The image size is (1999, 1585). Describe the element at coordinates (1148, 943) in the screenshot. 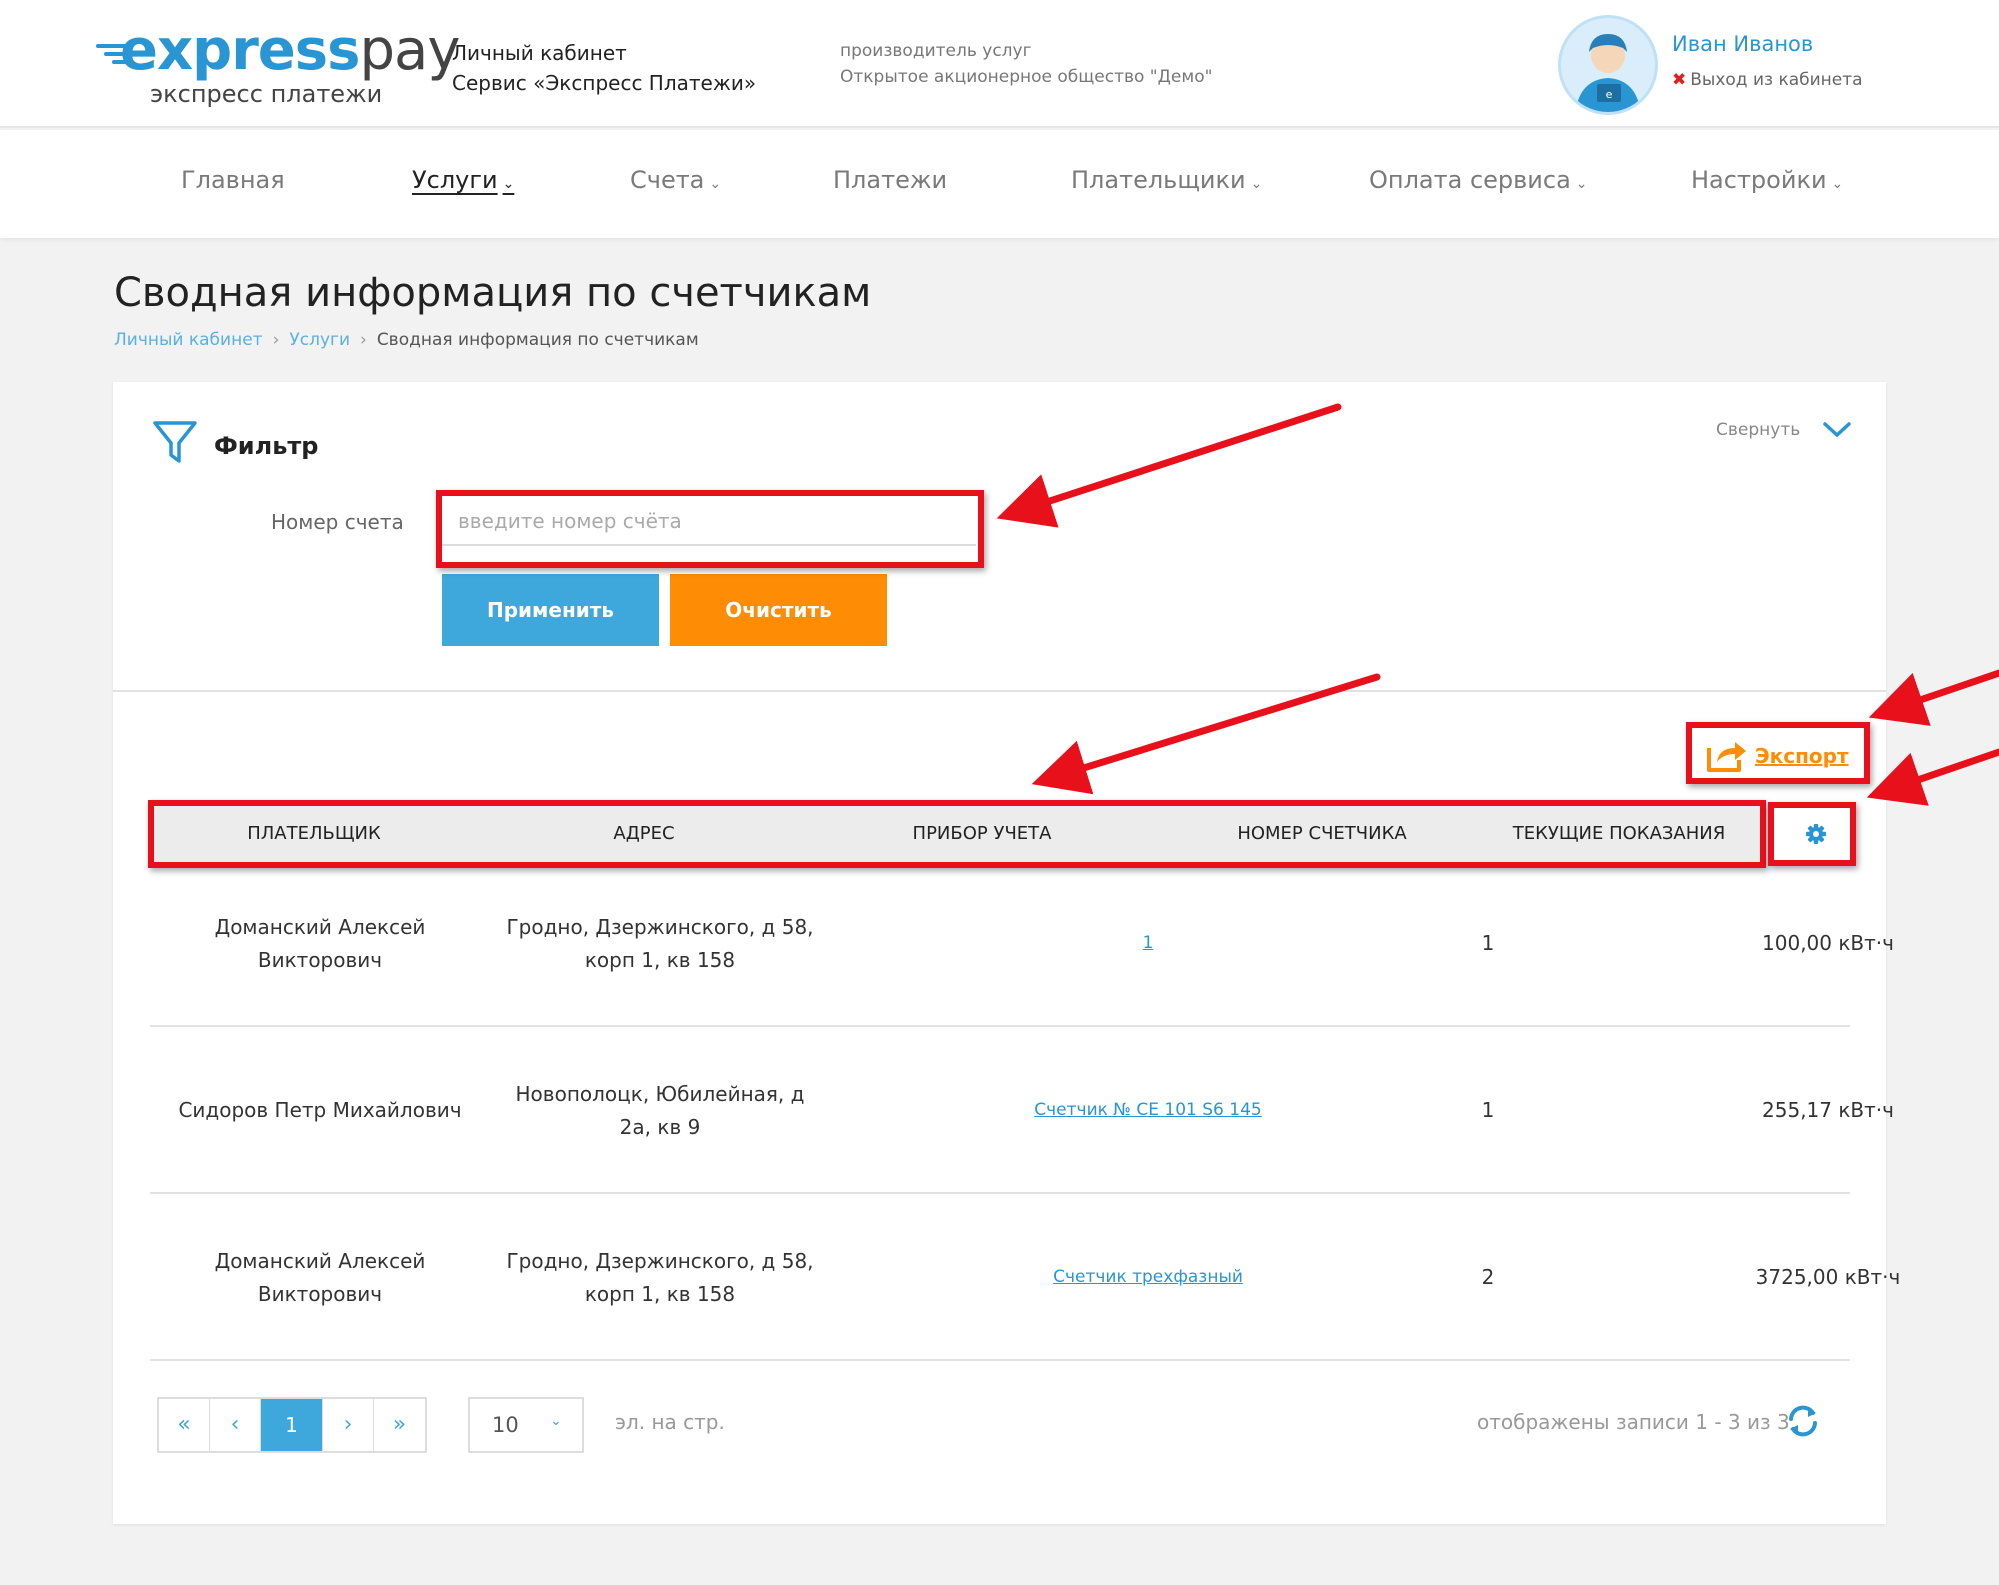

I see `cell-device-link: 1` at that location.